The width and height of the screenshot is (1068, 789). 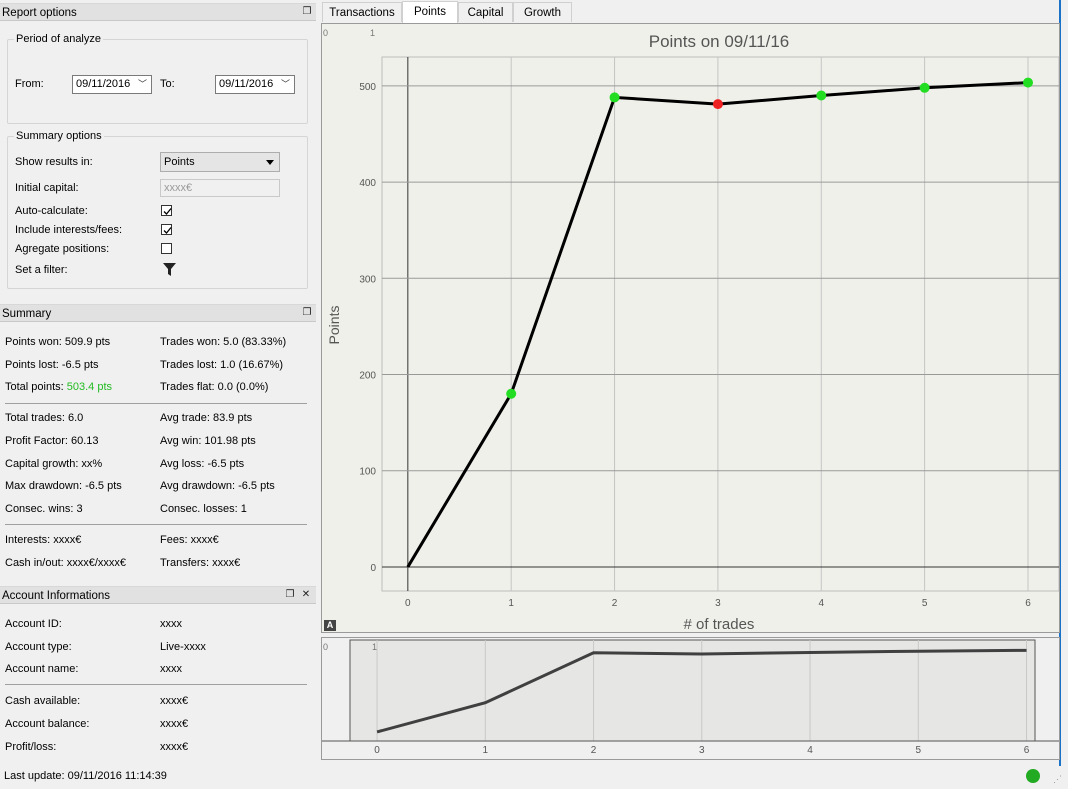 I want to click on overview-x-tick-label: 4, so click(x=810, y=750).